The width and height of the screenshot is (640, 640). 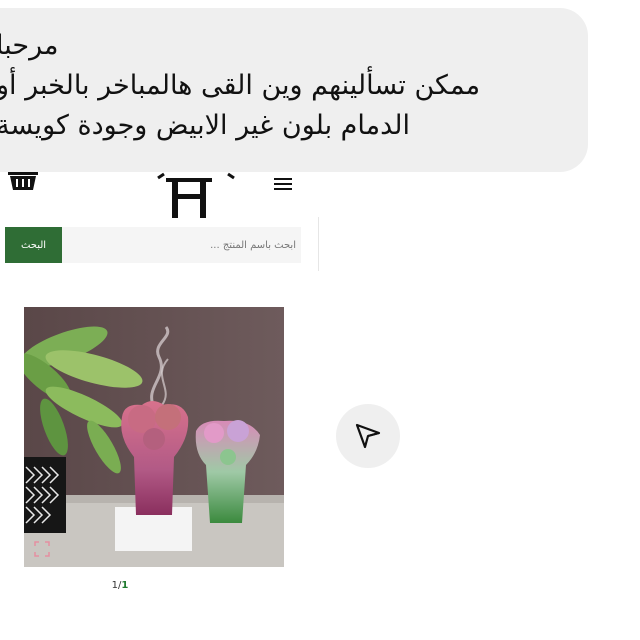 What do you see at coordinates (29, 45) in the screenshot?
I see `message-line: مرحبا` at bounding box center [29, 45].